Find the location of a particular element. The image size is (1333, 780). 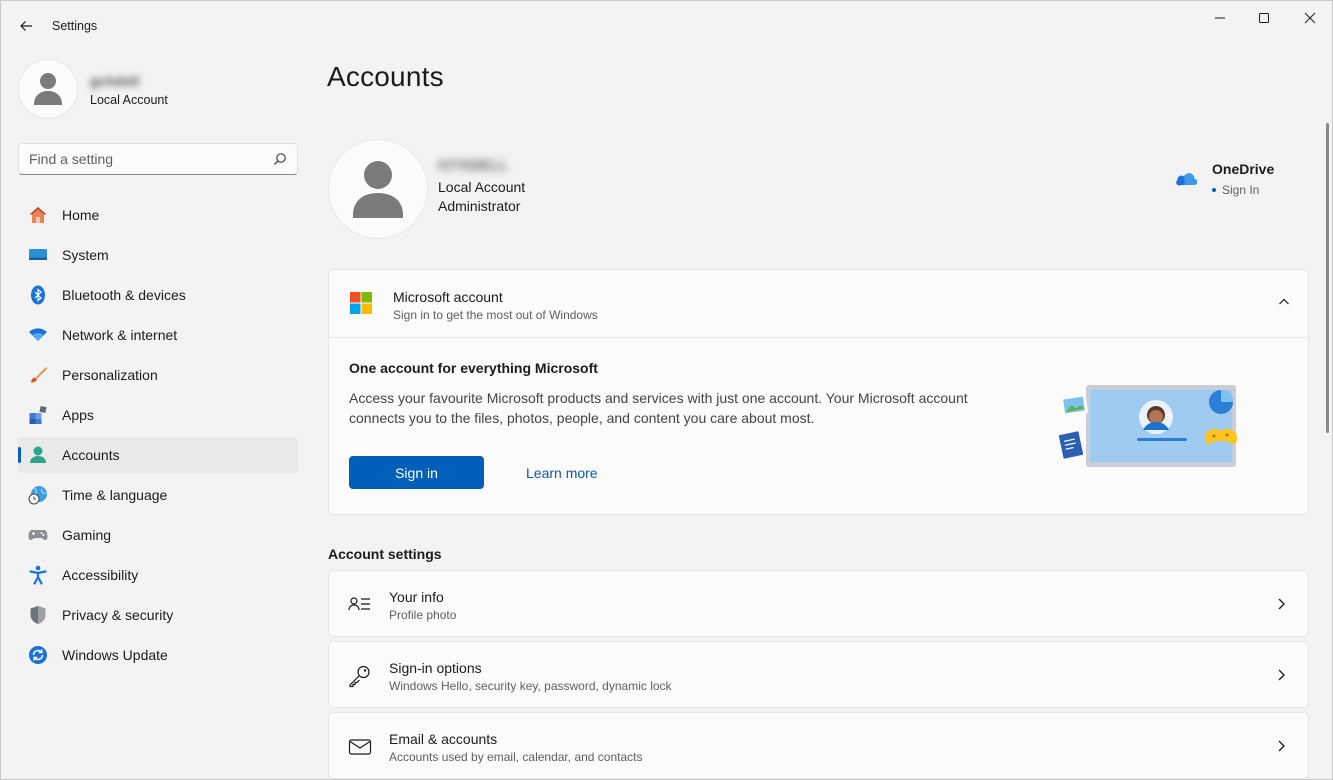

back-arrow-icon is located at coordinates (26, 26).